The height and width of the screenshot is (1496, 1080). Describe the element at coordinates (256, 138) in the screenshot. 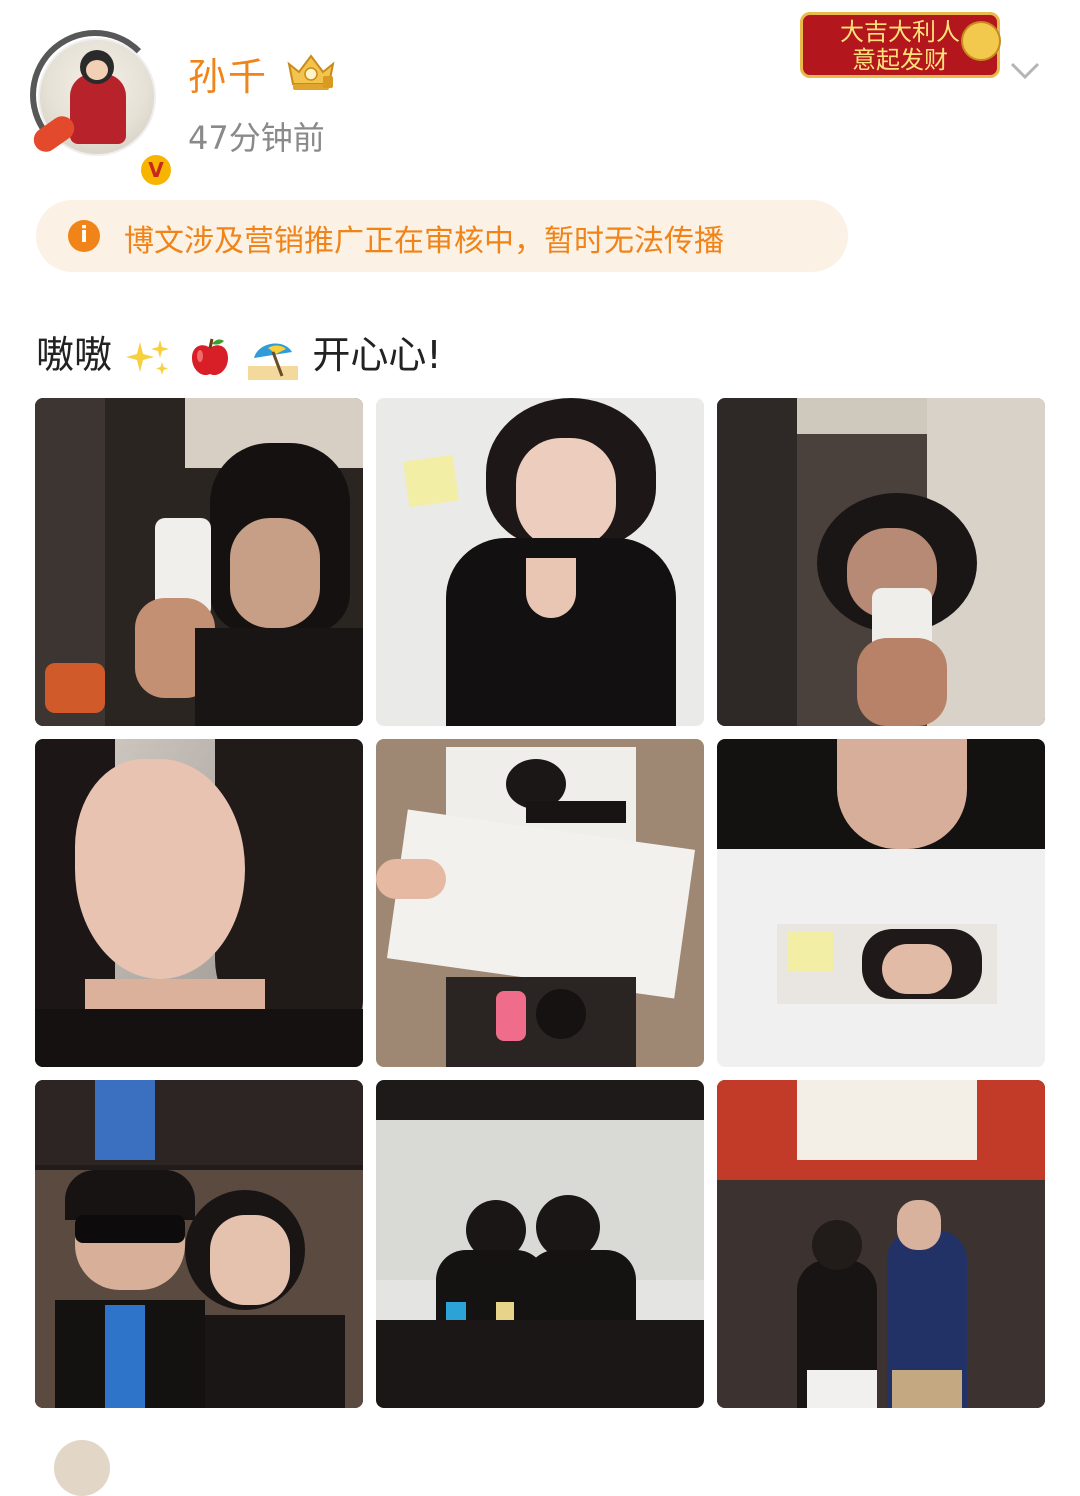

I see `post-timestamp: 47分钟前` at that location.